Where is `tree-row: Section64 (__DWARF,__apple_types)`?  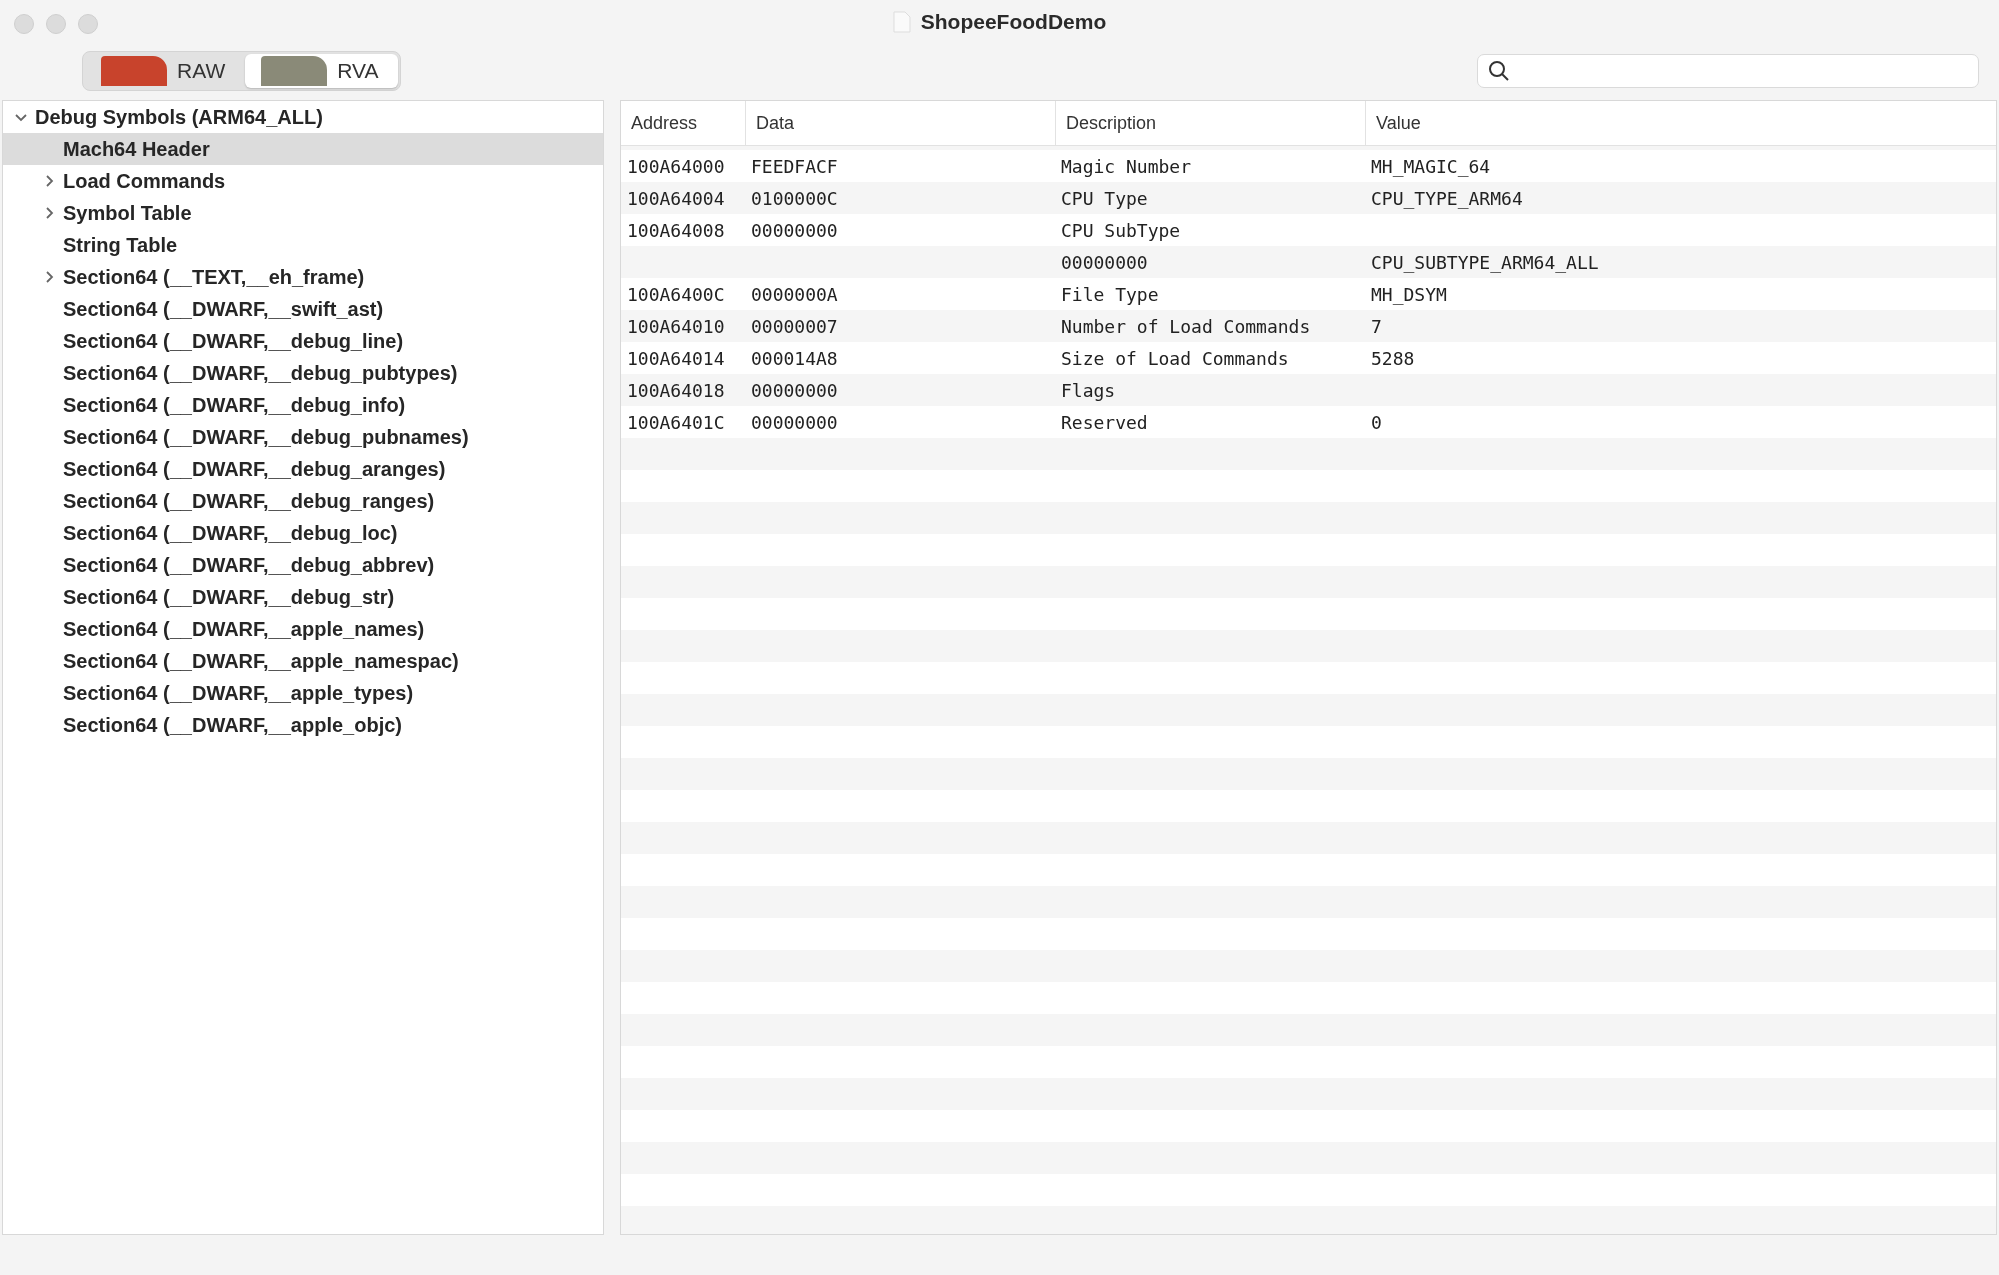
tree-row: Section64 (__DWARF,__apple_types) is located at coordinates (303, 693).